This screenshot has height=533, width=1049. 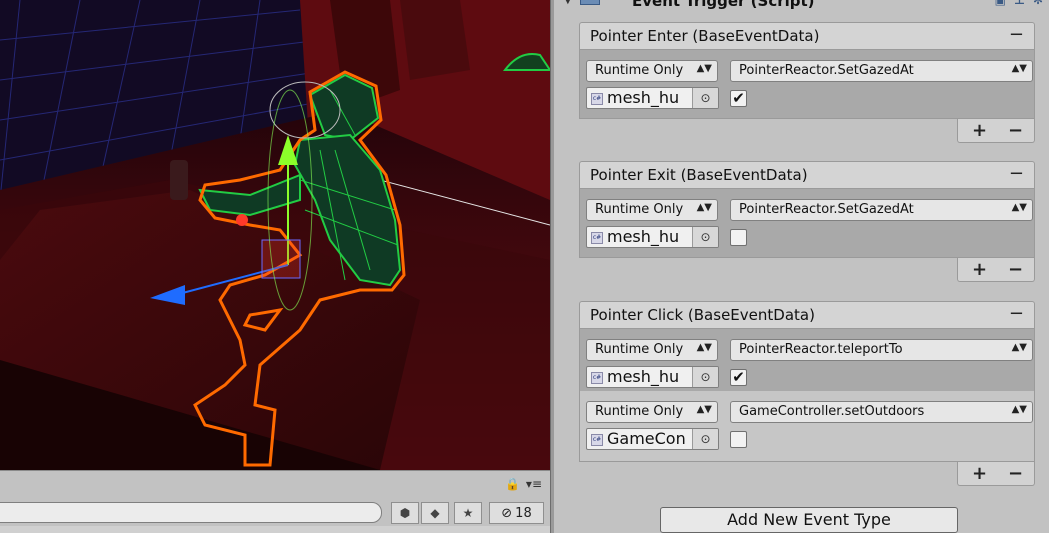 I want to click on settings-icon: ⊥, so click(x=1019, y=3).